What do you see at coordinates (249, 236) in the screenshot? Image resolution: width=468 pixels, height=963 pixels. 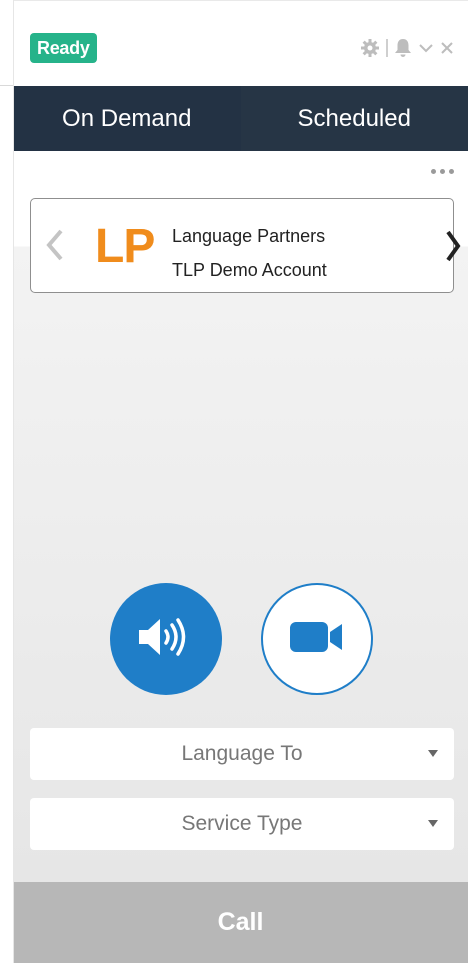 I see `account-name: Language Partners` at bounding box center [249, 236].